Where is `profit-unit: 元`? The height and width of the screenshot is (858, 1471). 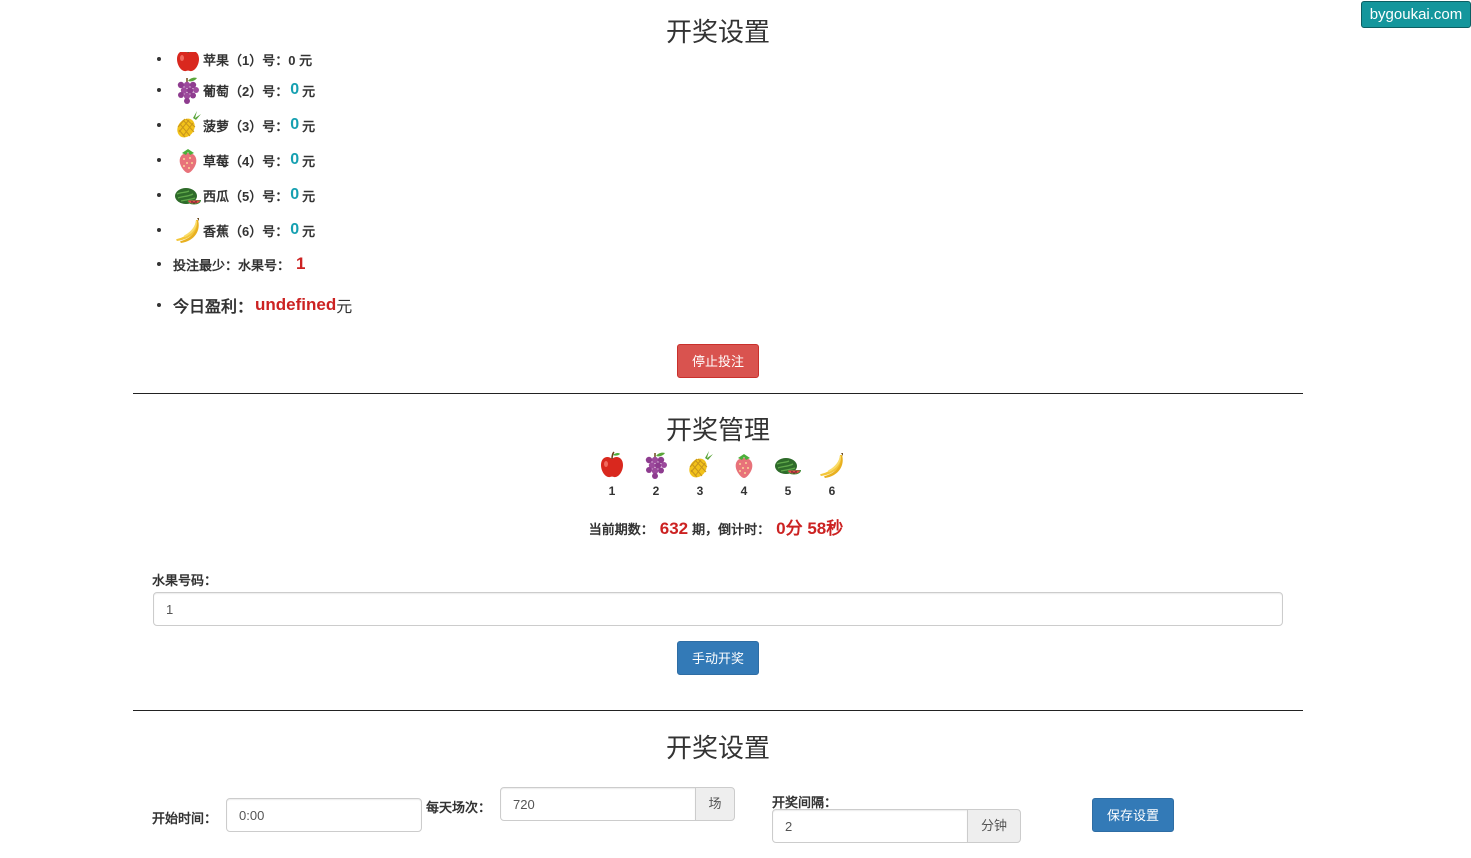 profit-unit: 元 is located at coordinates (344, 307).